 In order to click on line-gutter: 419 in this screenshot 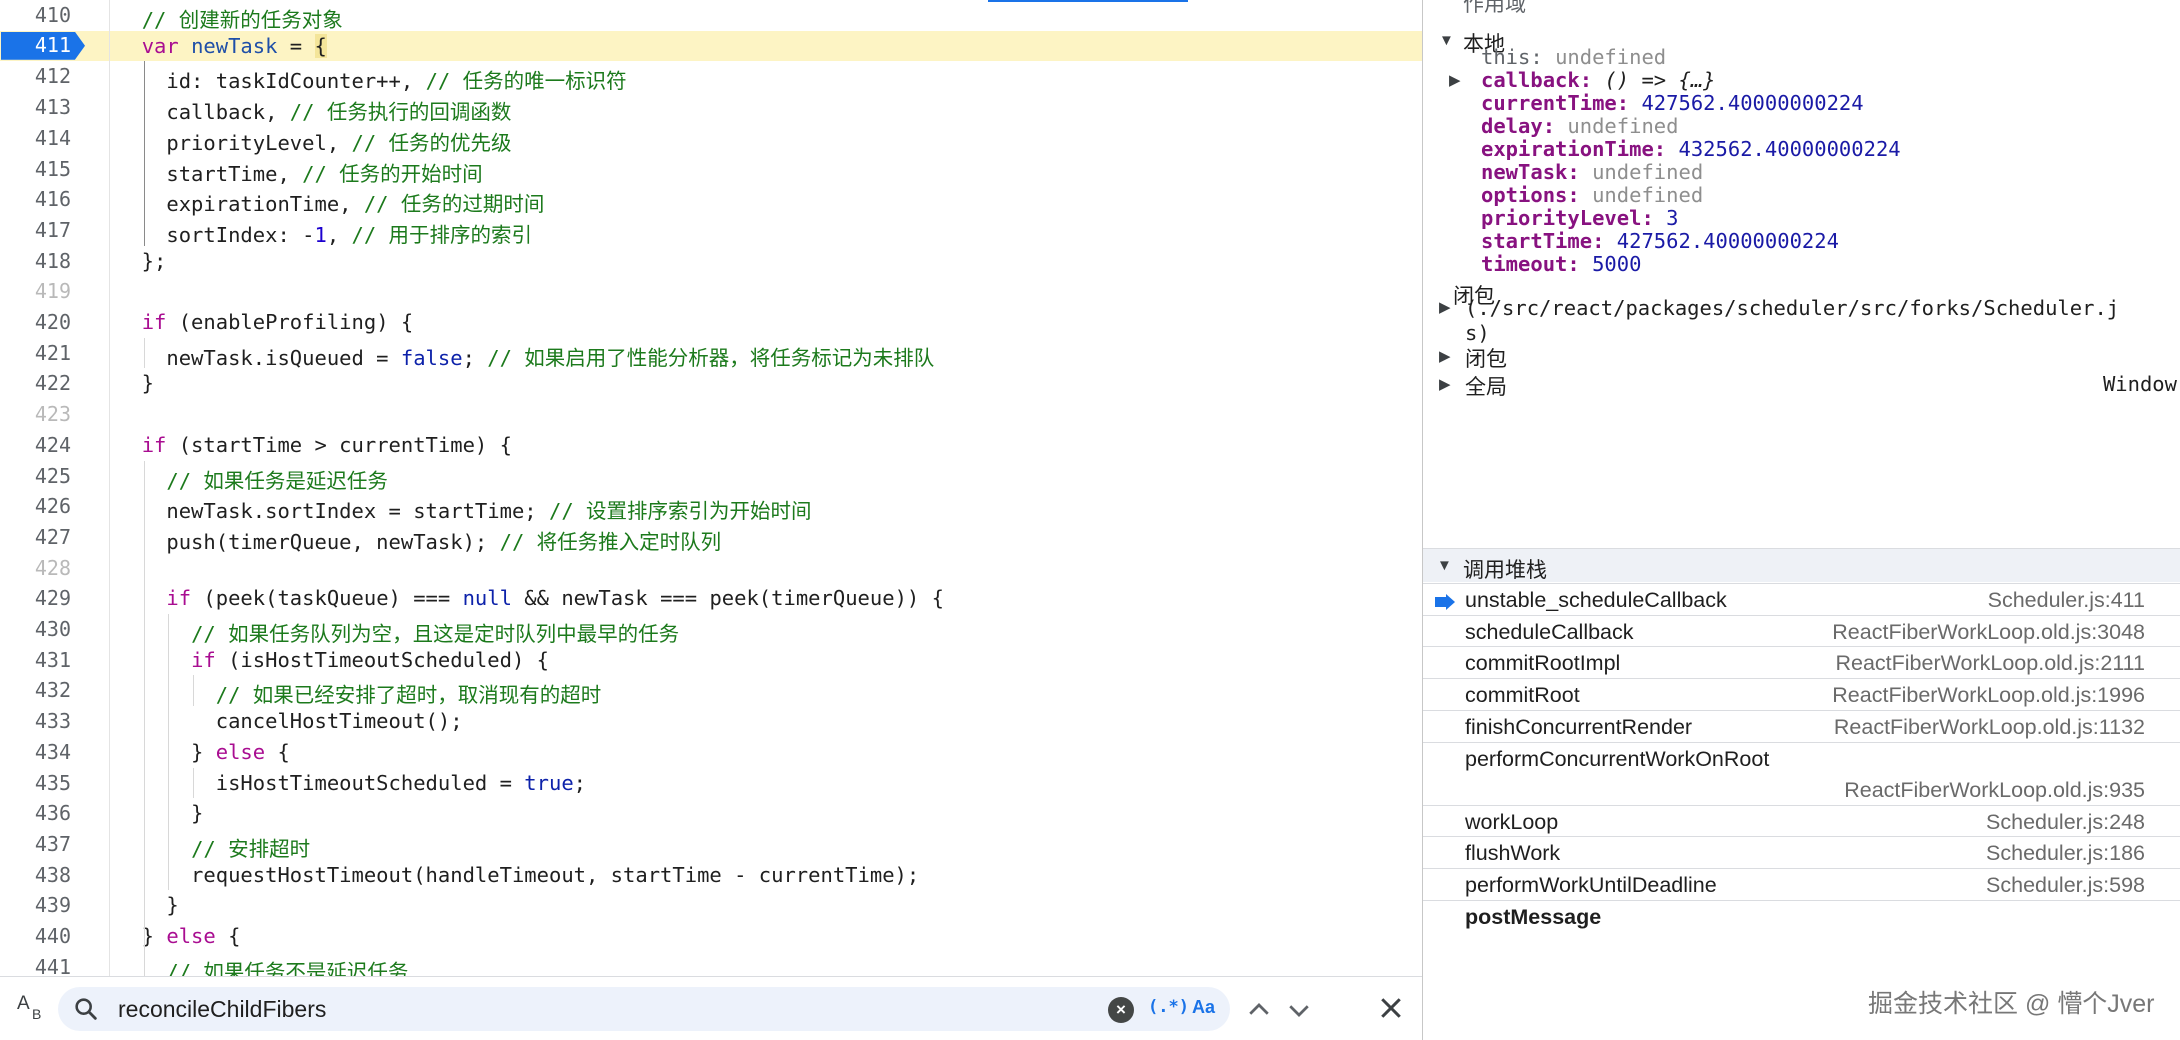, I will do `click(55, 292)`.